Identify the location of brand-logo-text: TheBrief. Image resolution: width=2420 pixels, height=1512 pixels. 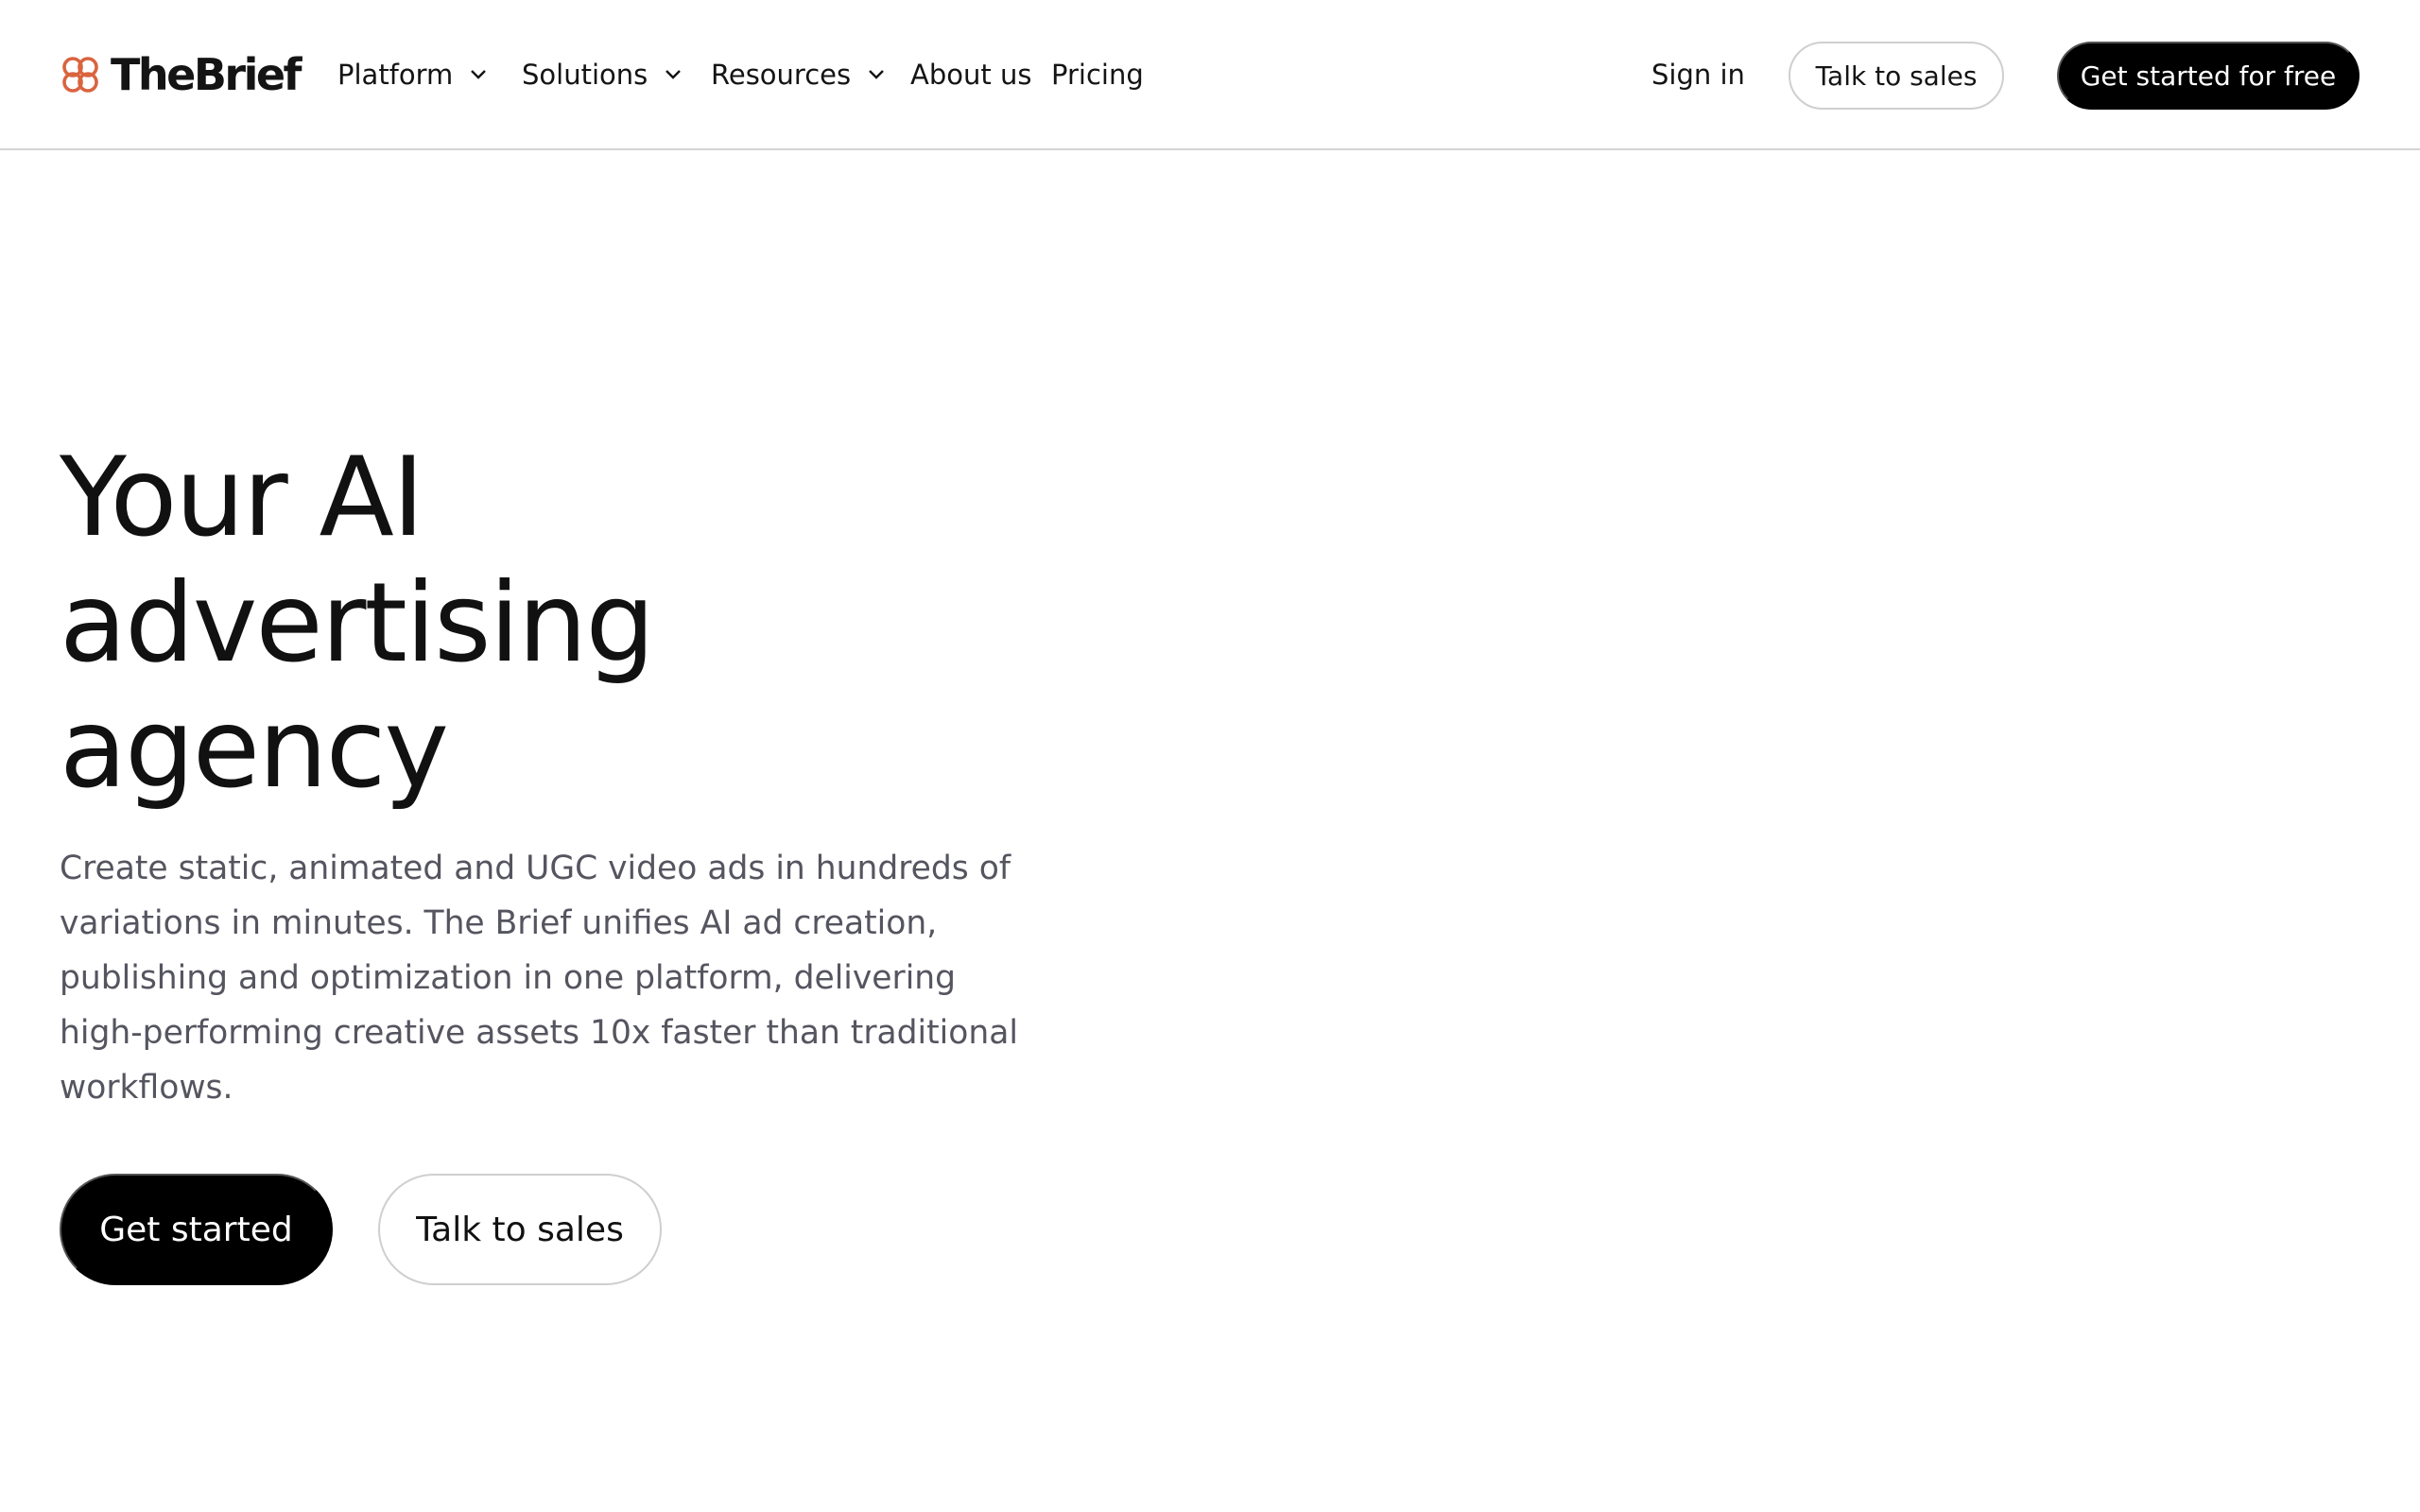
(206, 74).